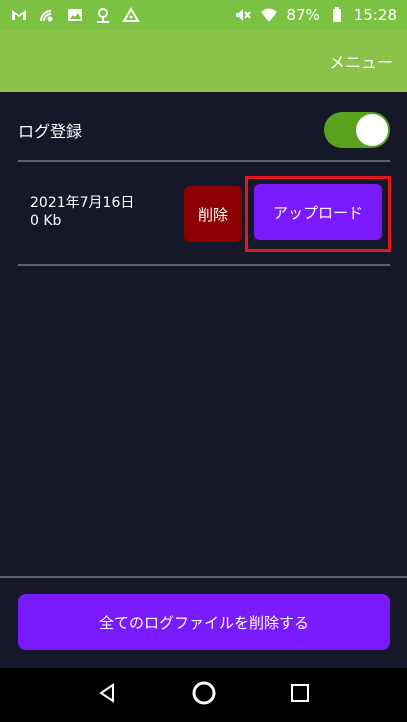 The height and width of the screenshot is (722, 407). I want to click on menu-button: メニュー, so click(361, 61).